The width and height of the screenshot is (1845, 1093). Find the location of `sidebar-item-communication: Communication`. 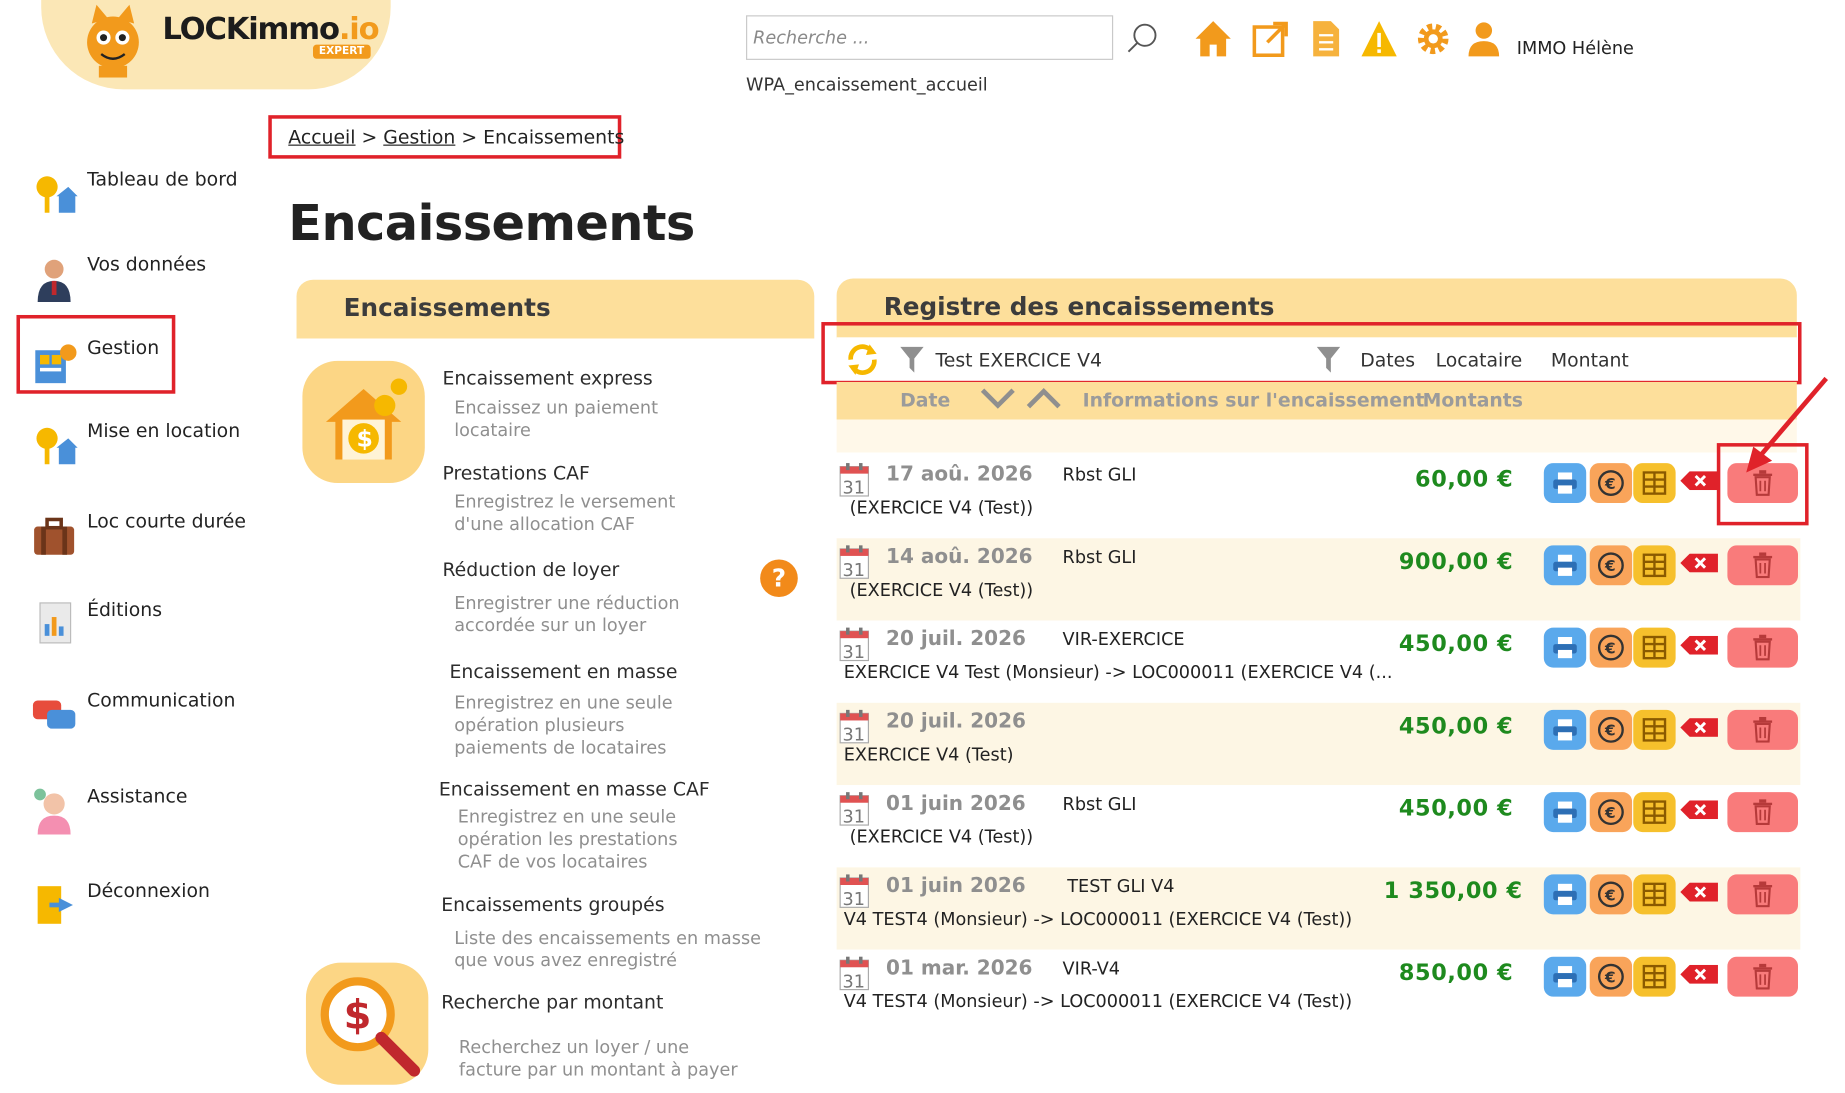

sidebar-item-communication: Communication is located at coordinates (145, 717).